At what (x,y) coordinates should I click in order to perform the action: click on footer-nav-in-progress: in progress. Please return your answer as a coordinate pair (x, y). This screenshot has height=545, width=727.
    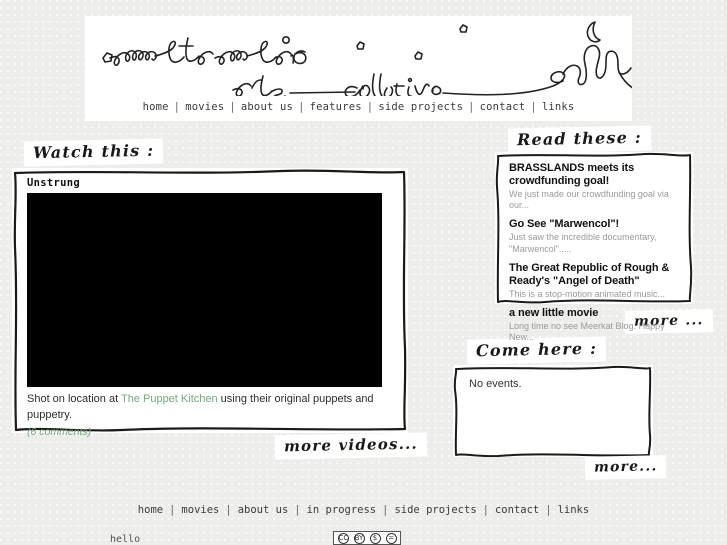
    Looking at the image, I should click on (342, 510).